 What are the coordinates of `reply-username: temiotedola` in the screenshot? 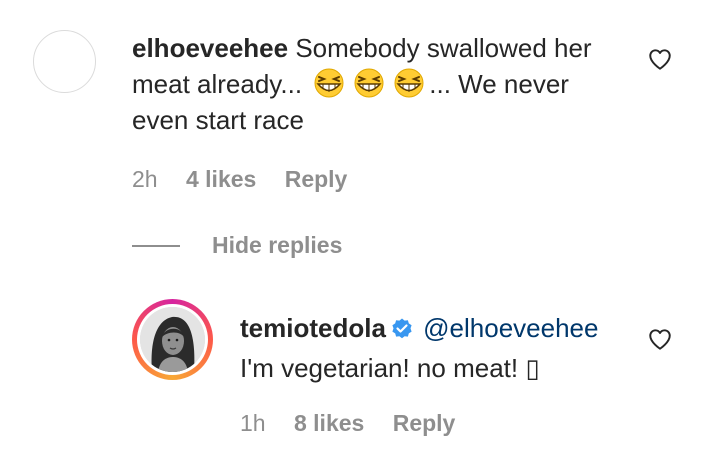 It's located at (313, 328).